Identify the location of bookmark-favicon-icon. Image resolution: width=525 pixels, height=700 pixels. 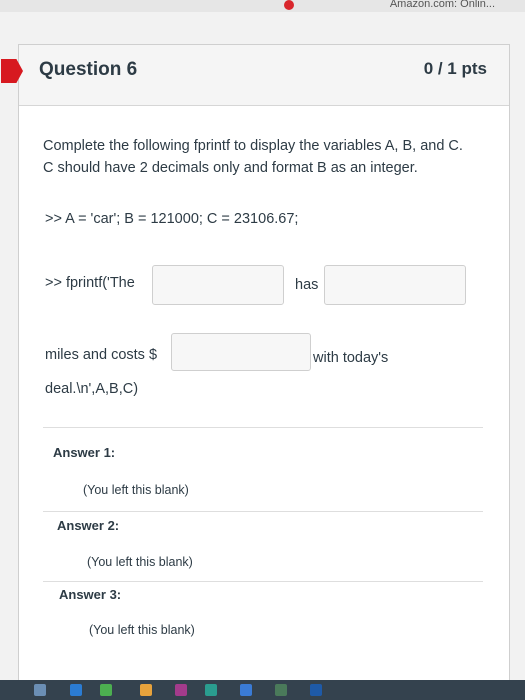
(289, 5).